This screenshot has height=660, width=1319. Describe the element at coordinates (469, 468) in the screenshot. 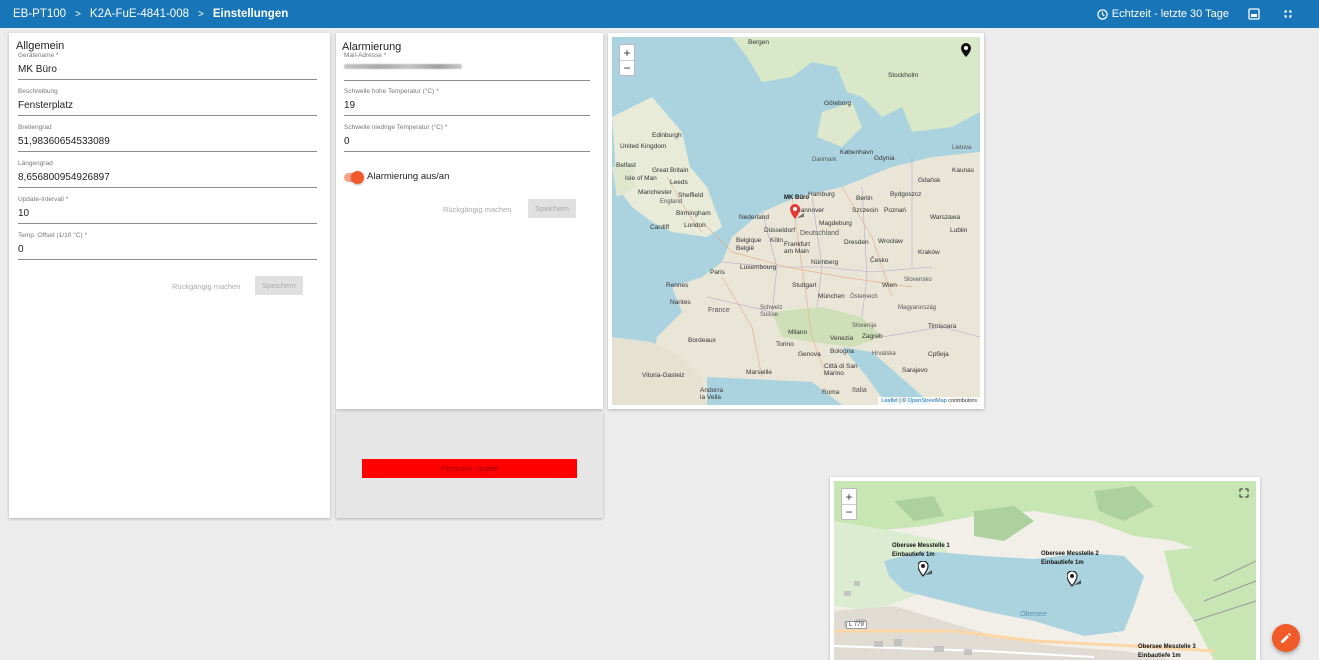

I see `firmware-update-button: Firmware Update` at that location.